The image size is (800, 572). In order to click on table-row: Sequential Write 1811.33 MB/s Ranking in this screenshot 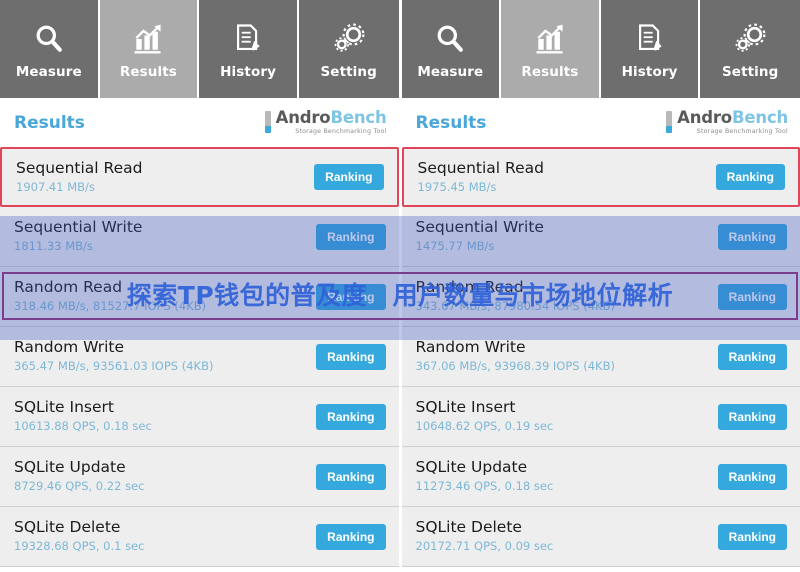, I will do `click(199, 237)`.